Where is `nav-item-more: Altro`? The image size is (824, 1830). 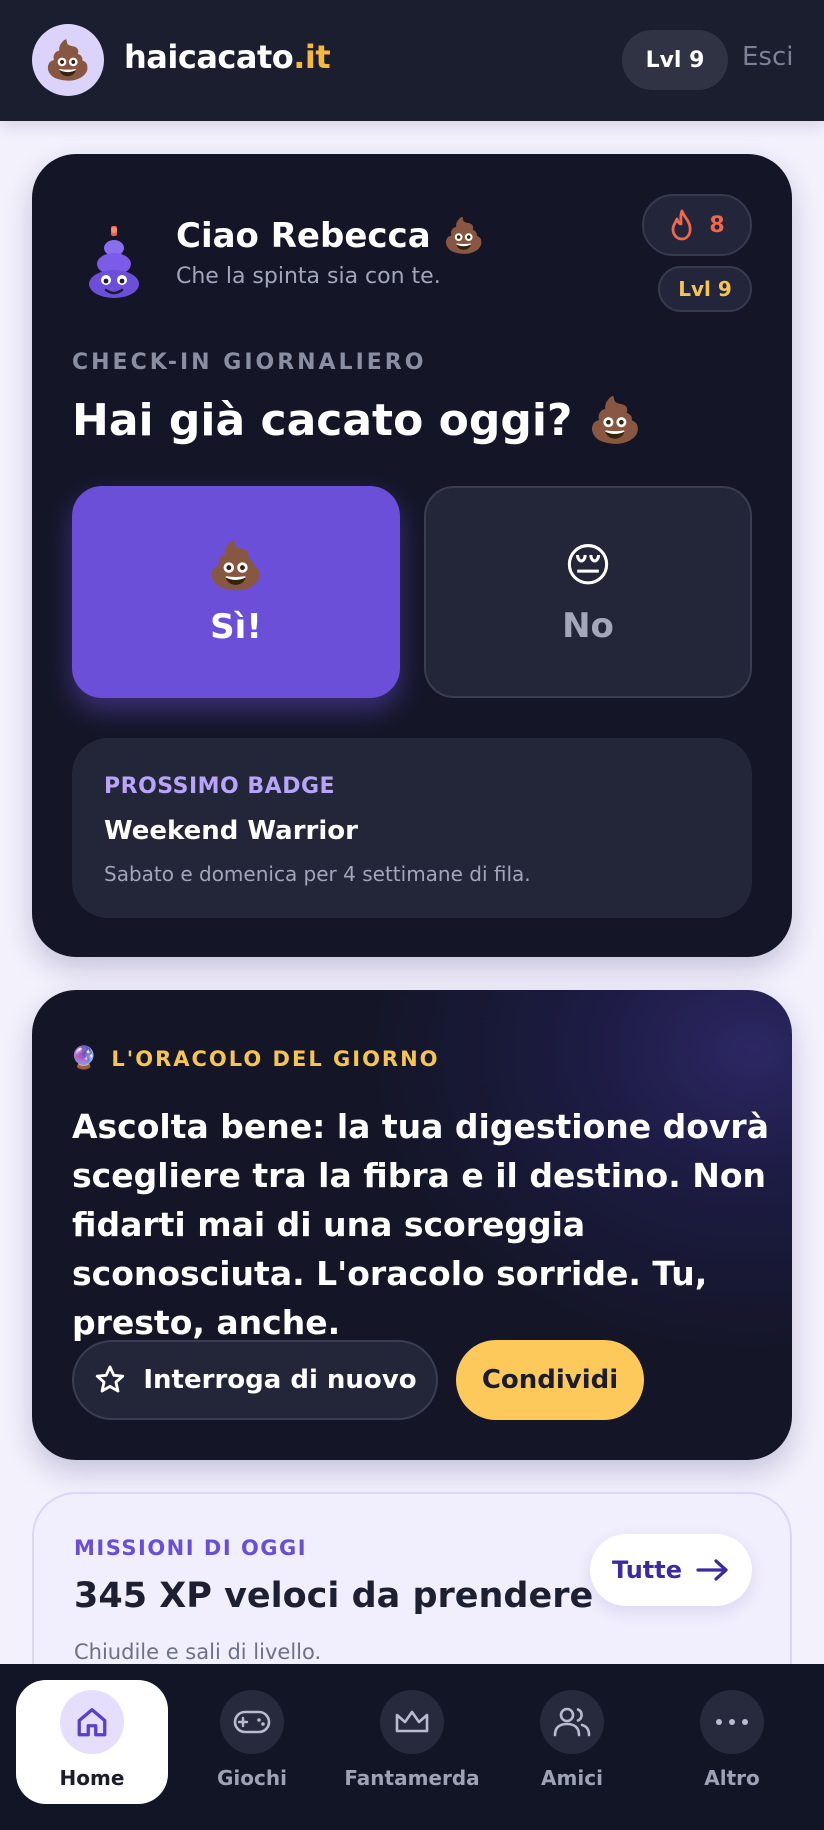 nav-item-more: Altro is located at coordinates (732, 1742).